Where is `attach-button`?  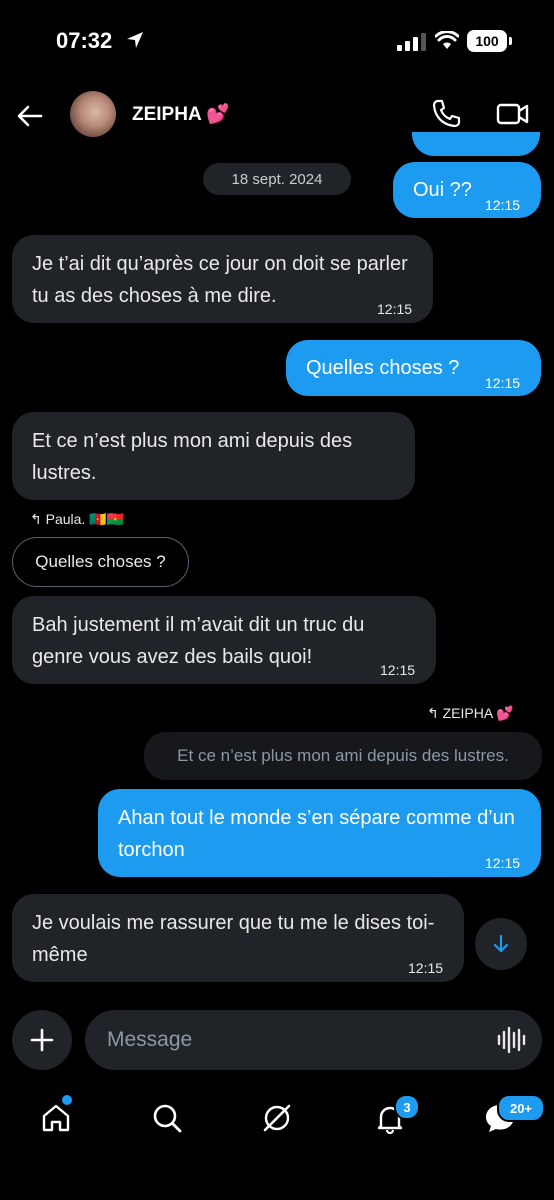 attach-button is located at coordinates (42, 1040).